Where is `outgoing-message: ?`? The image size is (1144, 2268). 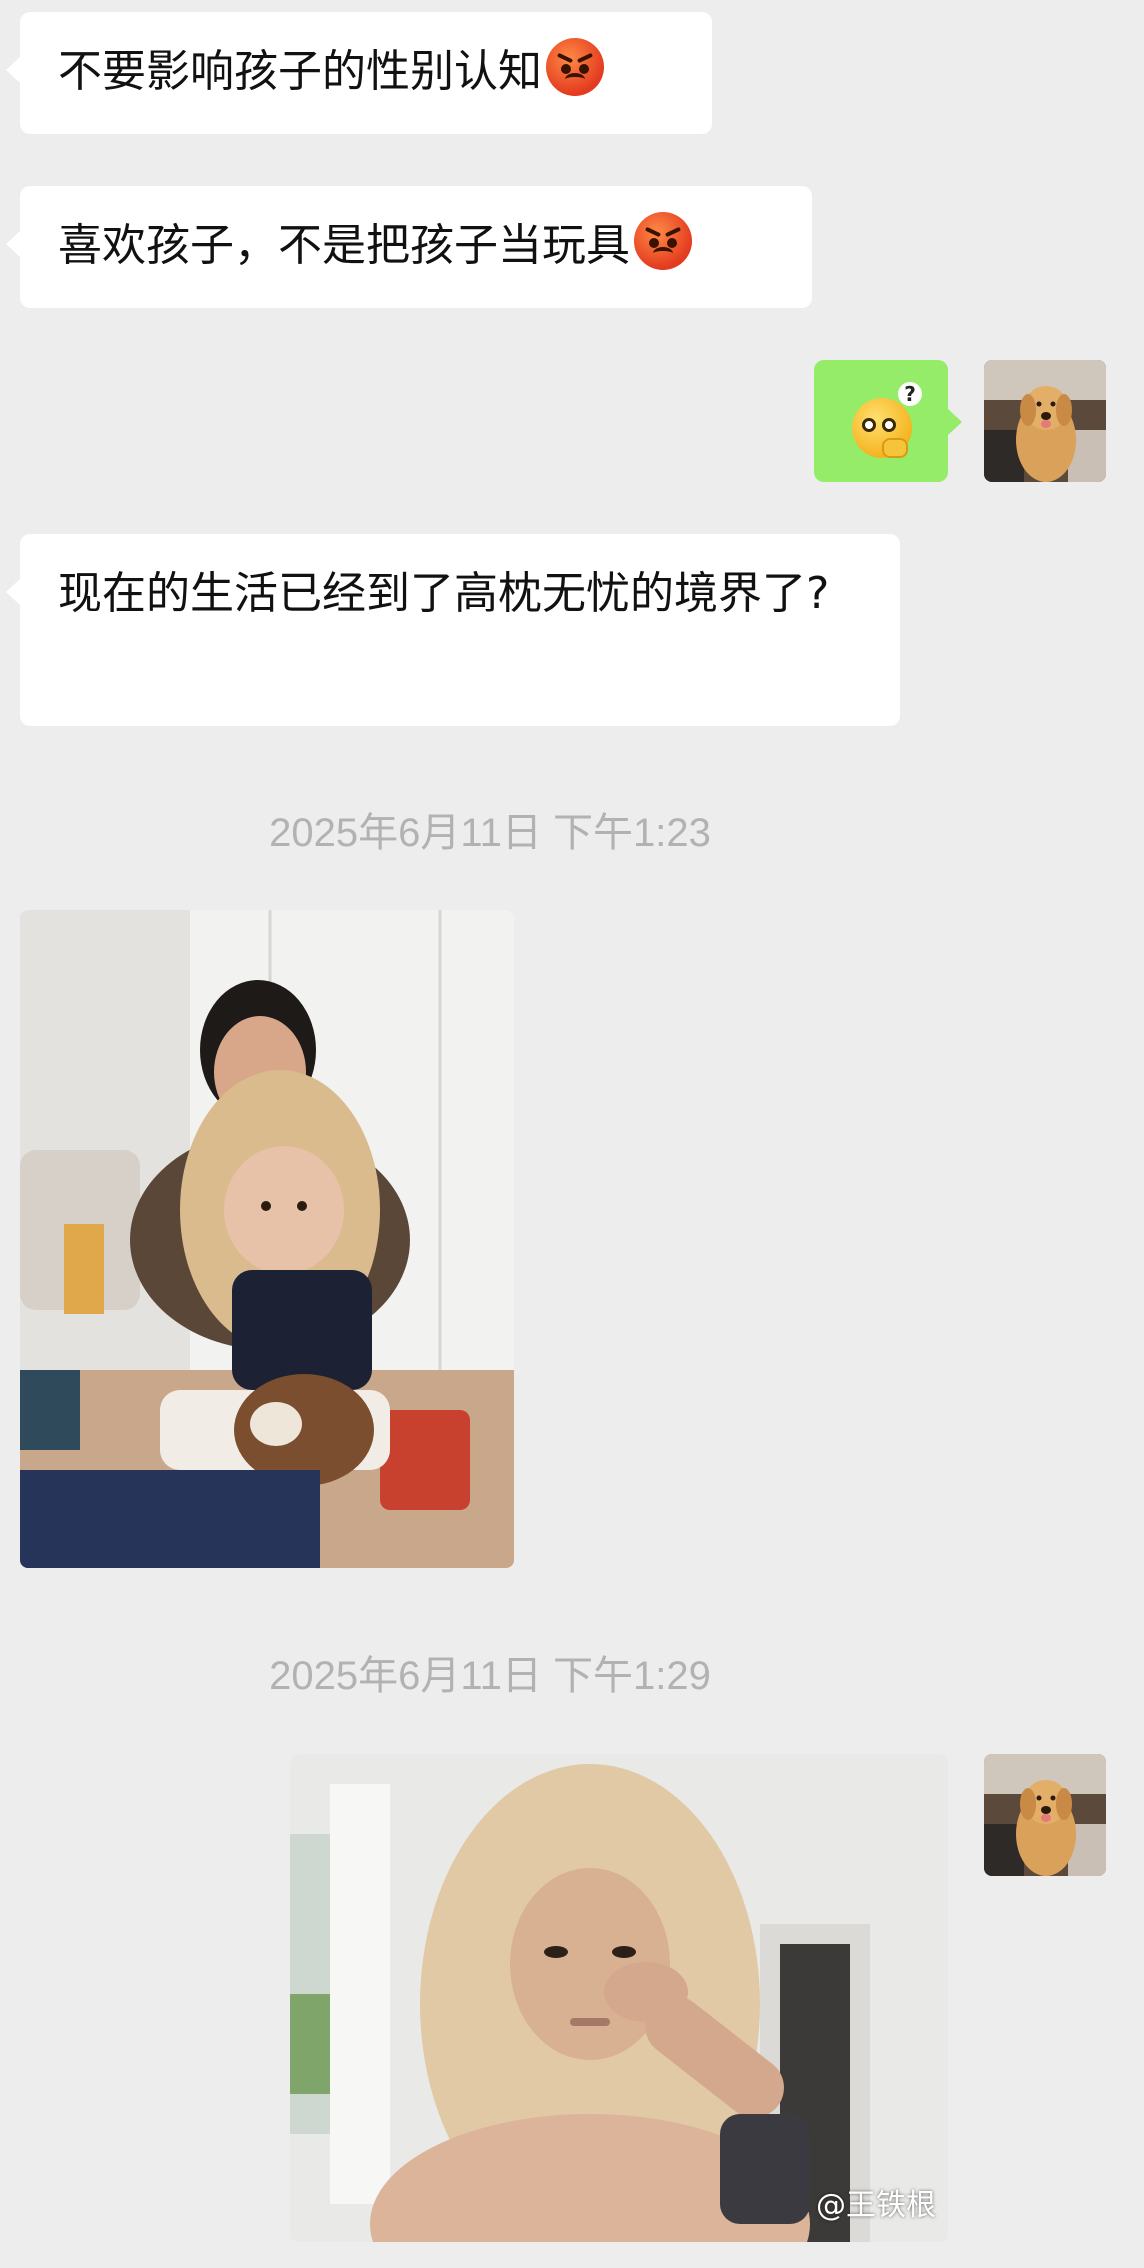
outgoing-message: ? is located at coordinates (888, 421).